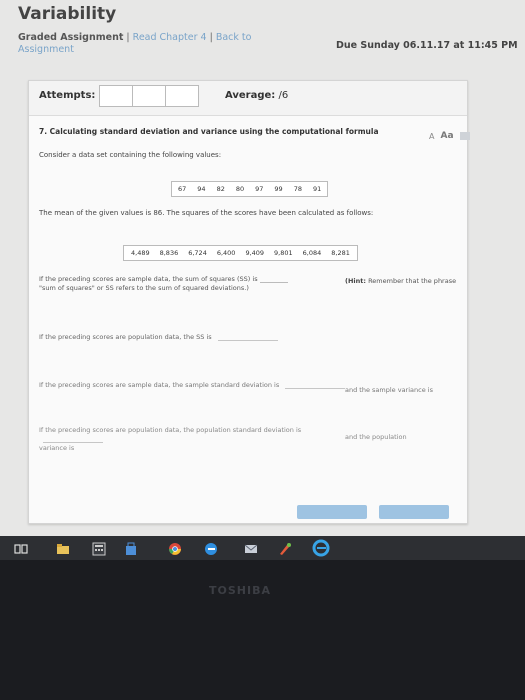  I want to click on population-sd-answer, so click(73, 439).